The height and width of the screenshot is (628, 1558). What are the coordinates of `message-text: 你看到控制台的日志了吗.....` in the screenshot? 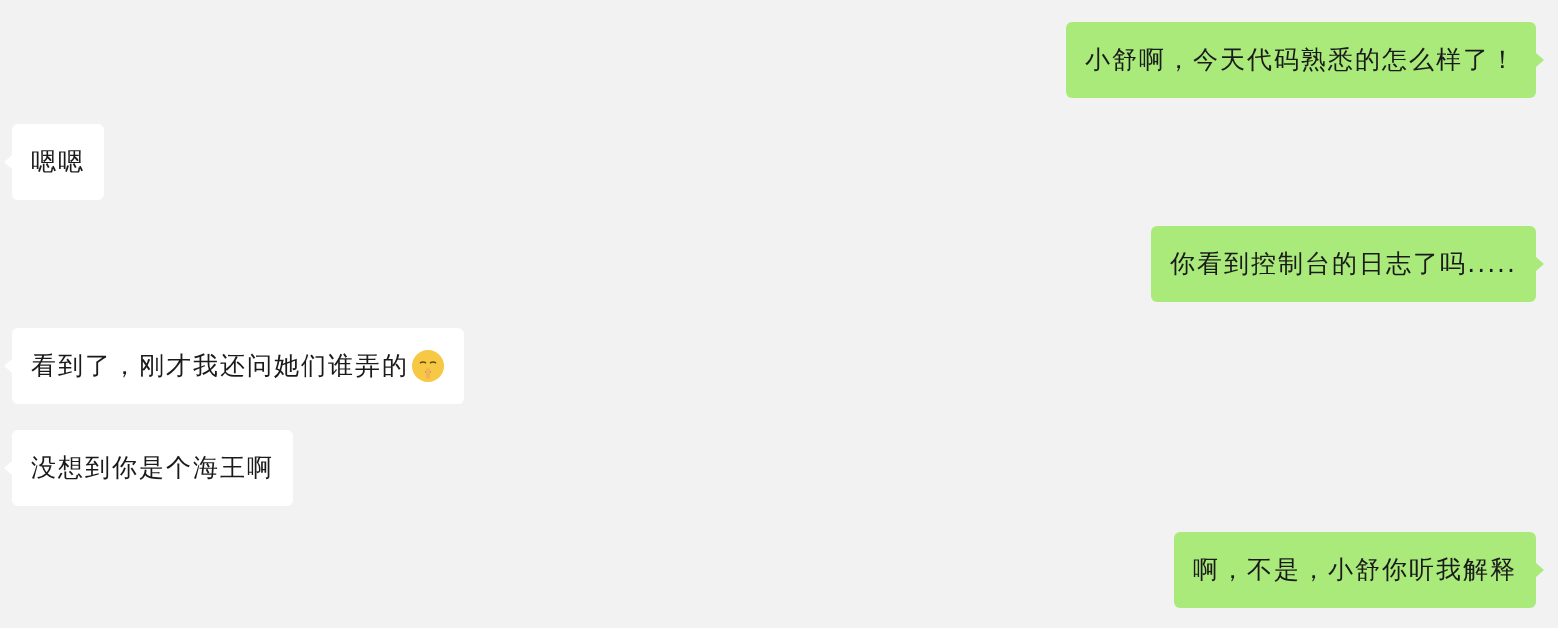 It's located at (1343, 264).